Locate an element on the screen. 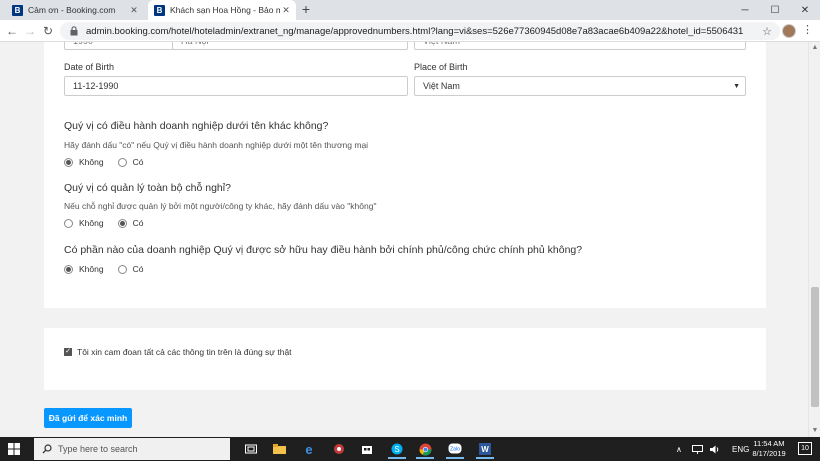 Image resolution: width=820 pixels, height=461 pixels. tab-hotel-security: B Khách sạn Hoa Hồng - Bảo mật ✕ is located at coordinates (222, 10).